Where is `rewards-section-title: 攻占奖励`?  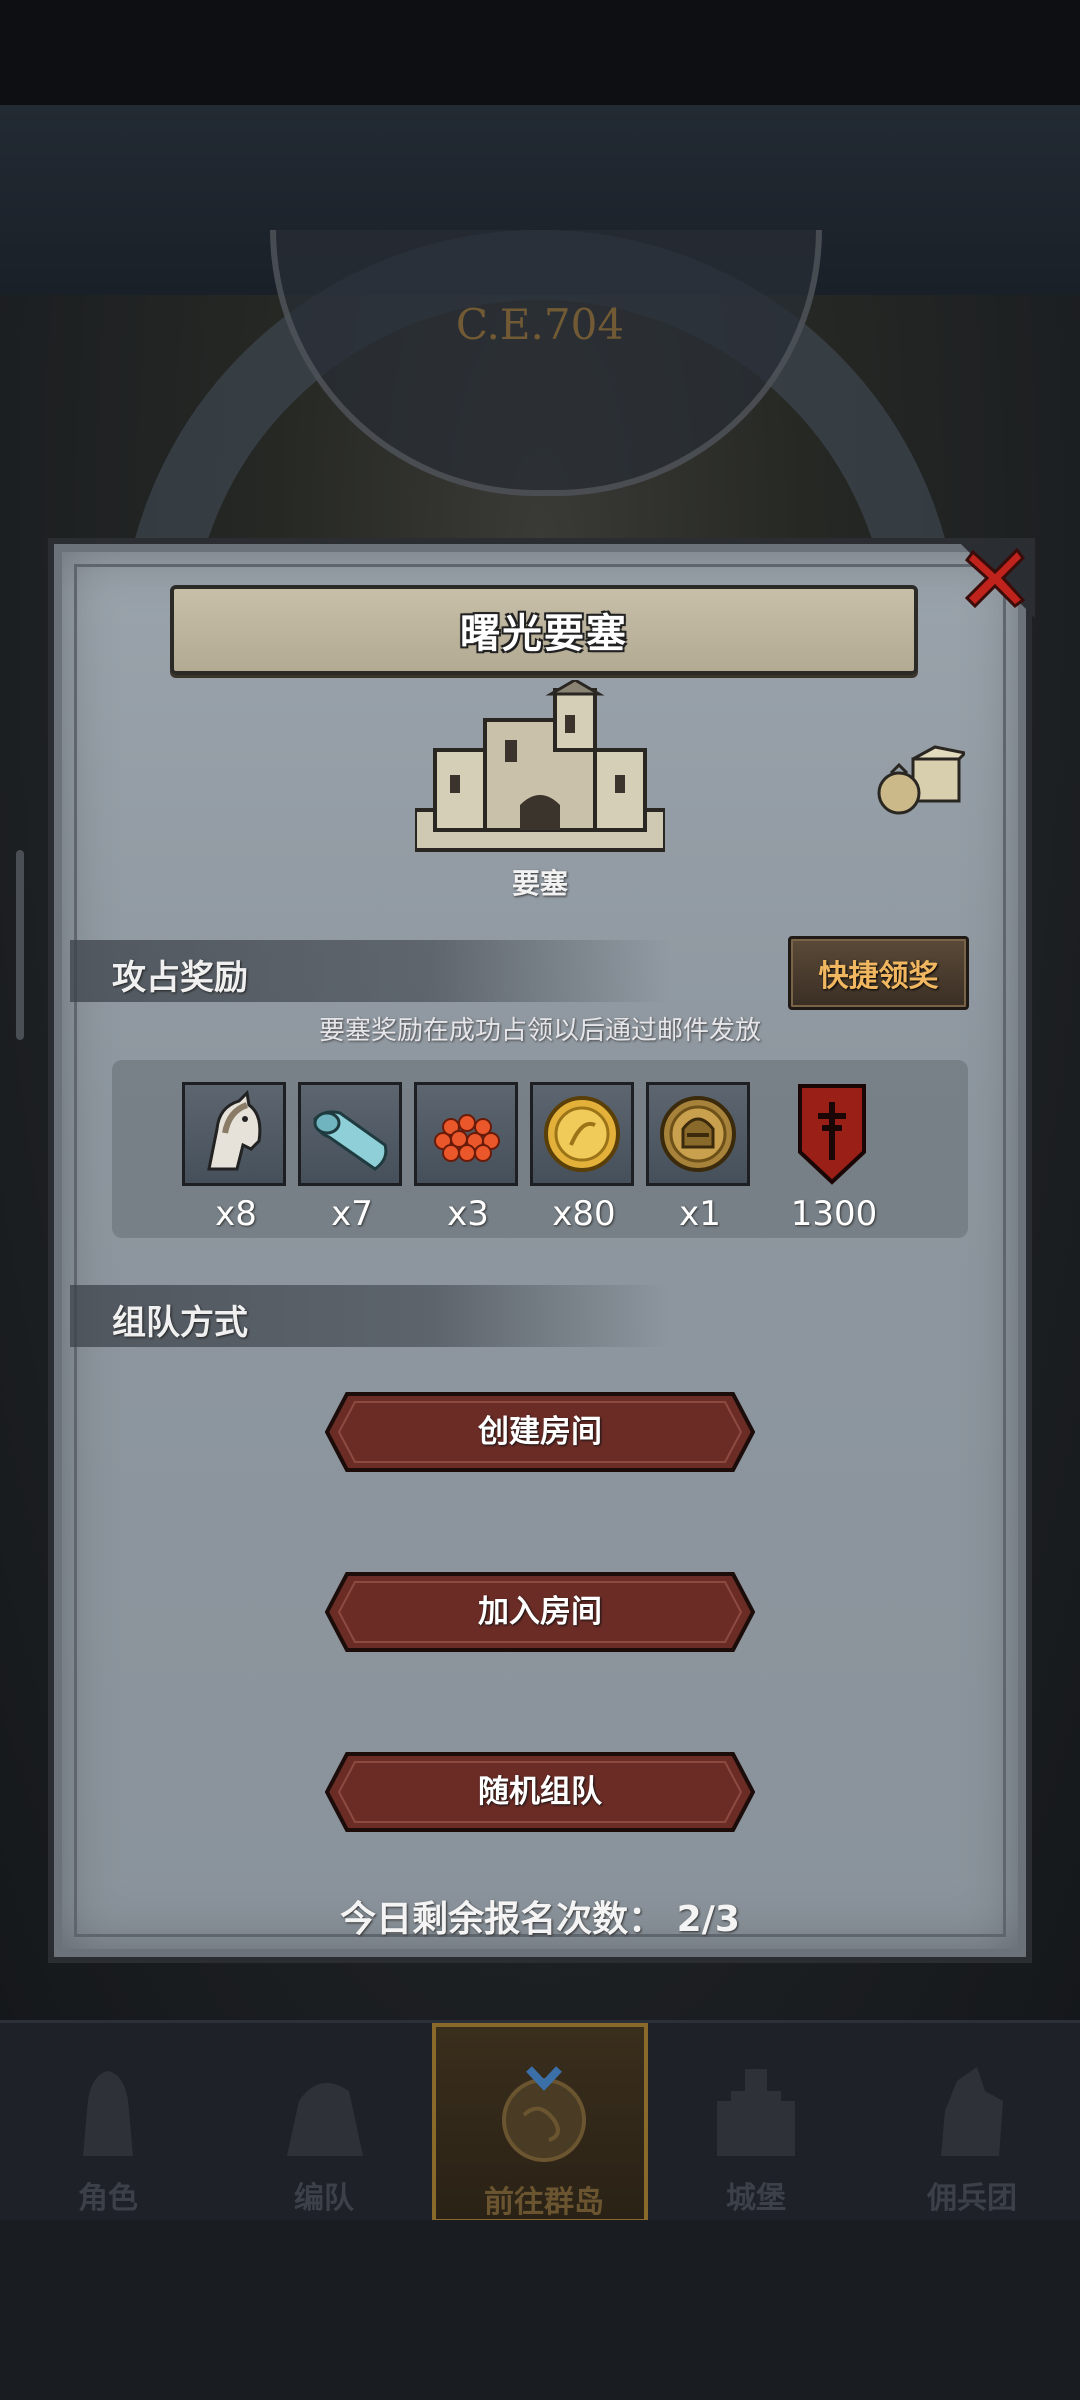
rewards-section-title: 攻占奖励 is located at coordinates (180, 978).